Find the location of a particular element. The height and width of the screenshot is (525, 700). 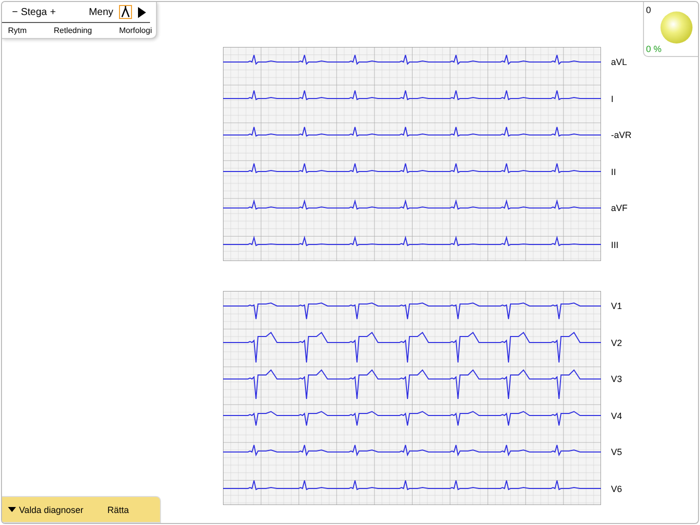

step-back-button: − is located at coordinates (15, 12).